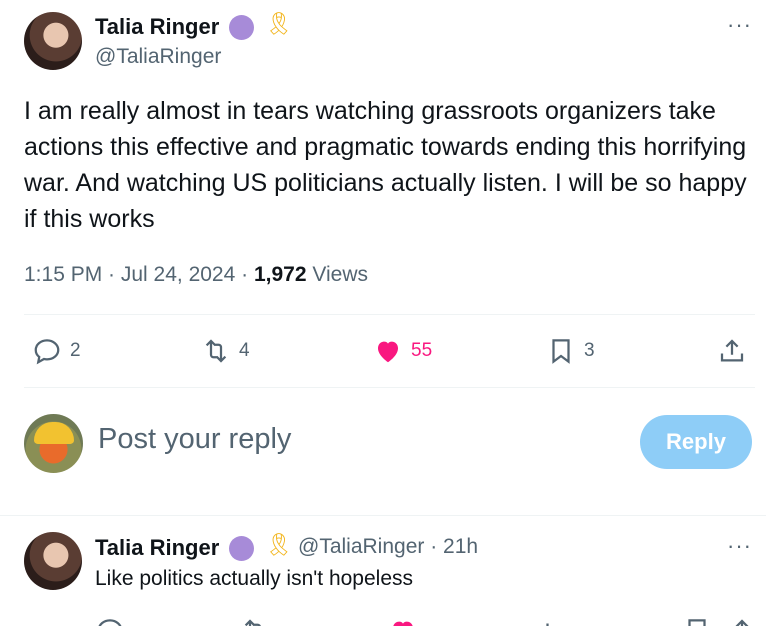  What do you see at coordinates (47, 352) in the screenshot?
I see `reply-icon` at bounding box center [47, 352].